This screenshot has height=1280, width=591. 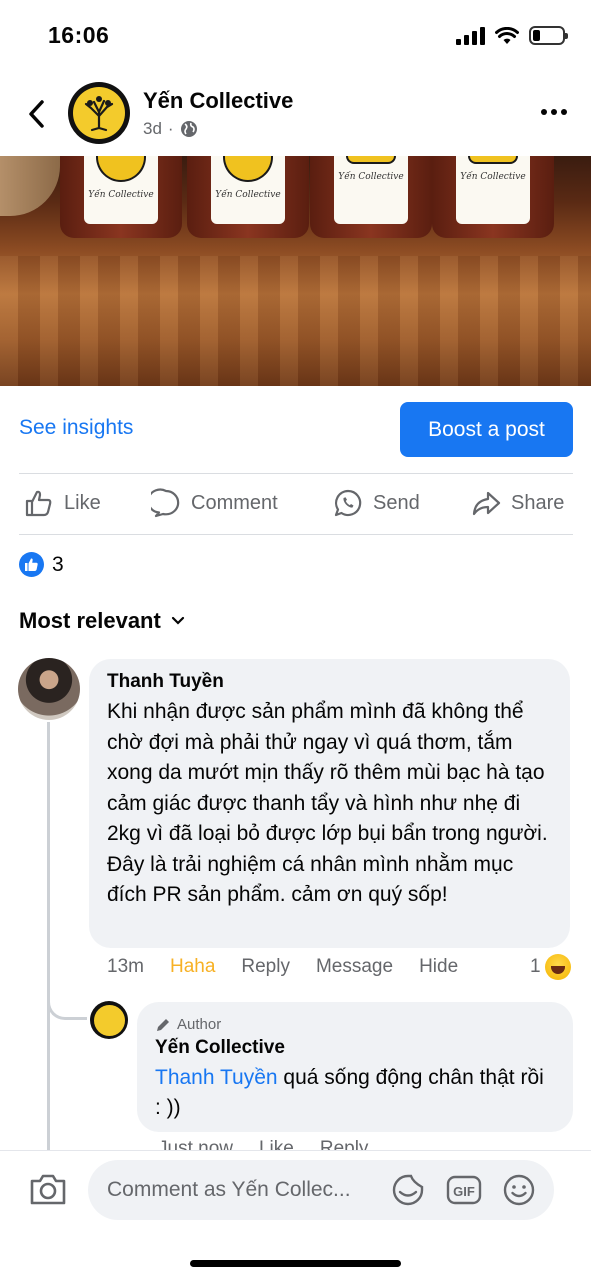 I want to click on home-indicator, so click(x=295, y=1263).